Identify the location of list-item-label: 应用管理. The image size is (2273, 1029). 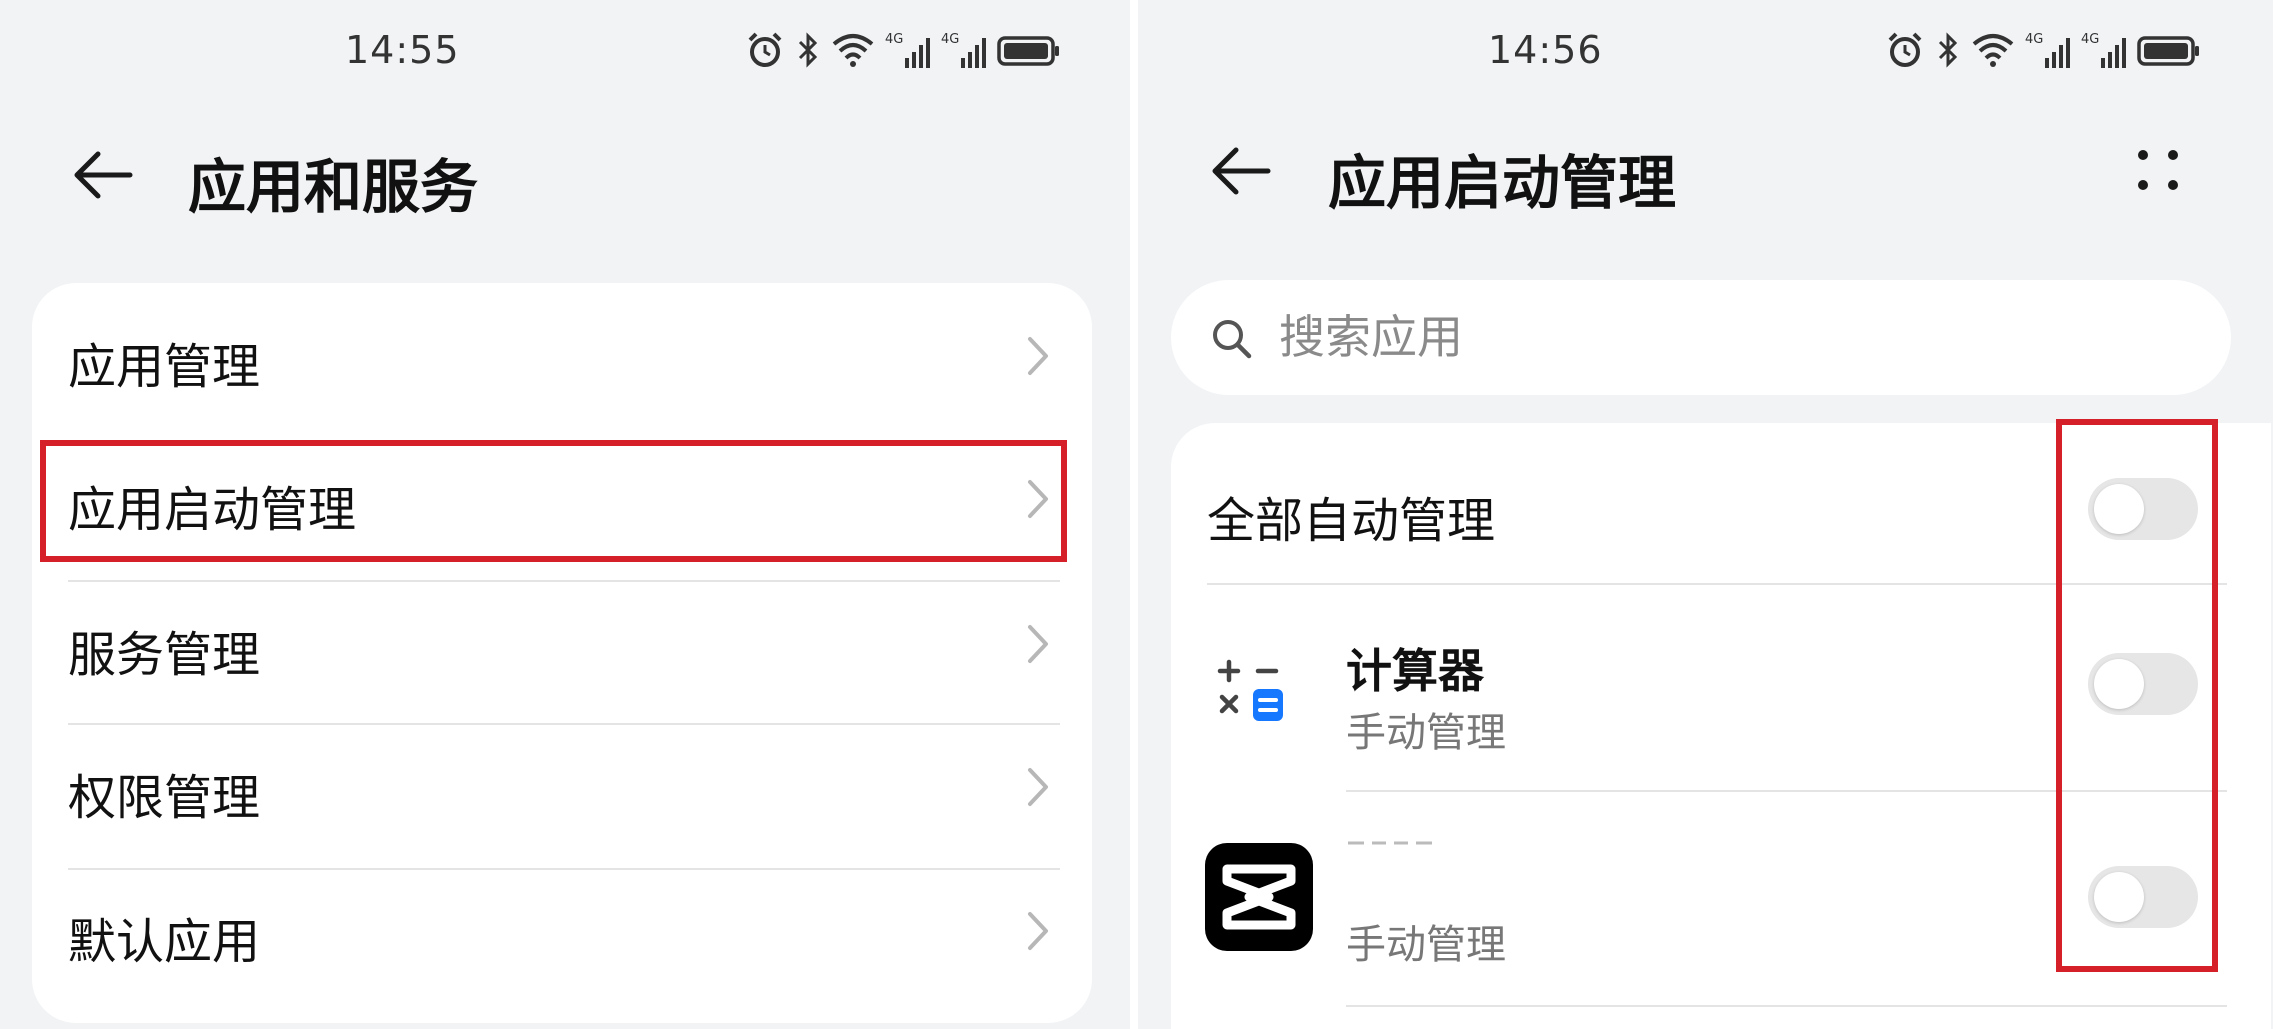
(164, 367).